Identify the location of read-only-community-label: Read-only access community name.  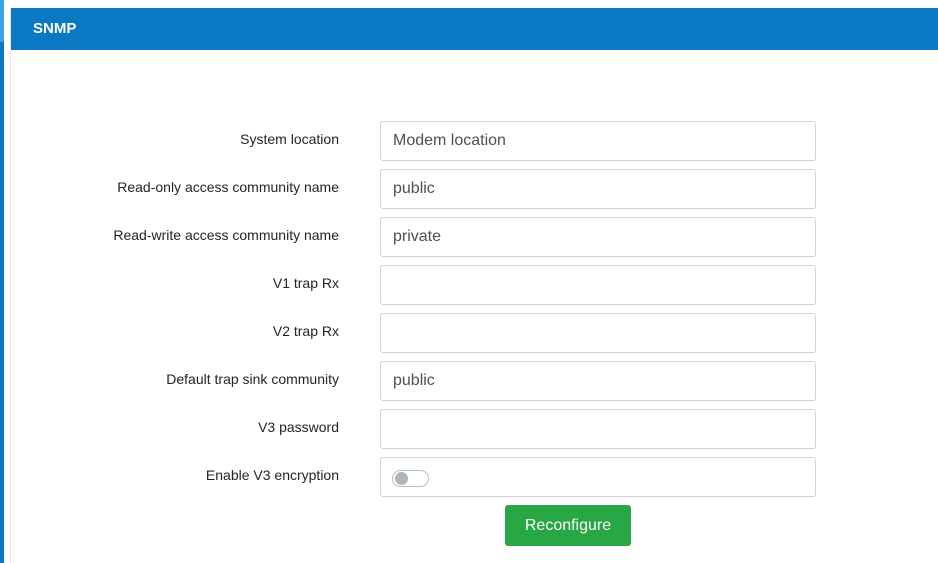
(228, 187).